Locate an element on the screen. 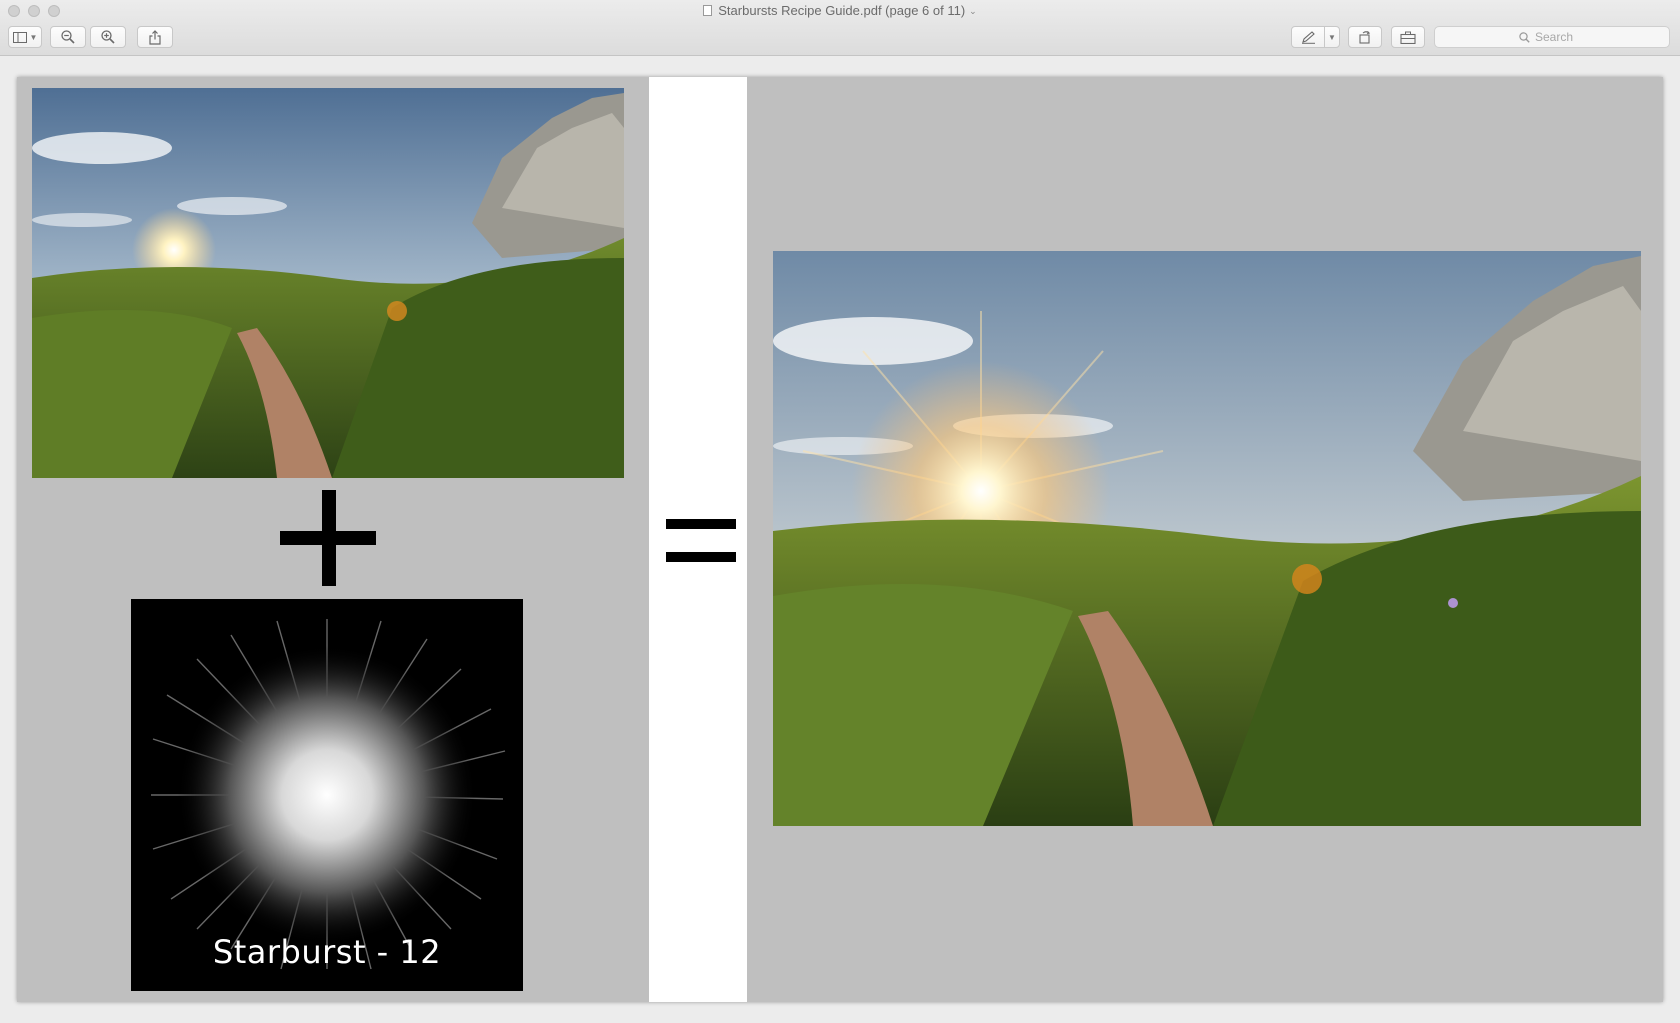 This screenshot has height=1023, width=1680. zoom-in-icon is located at coordinates (108, 37).